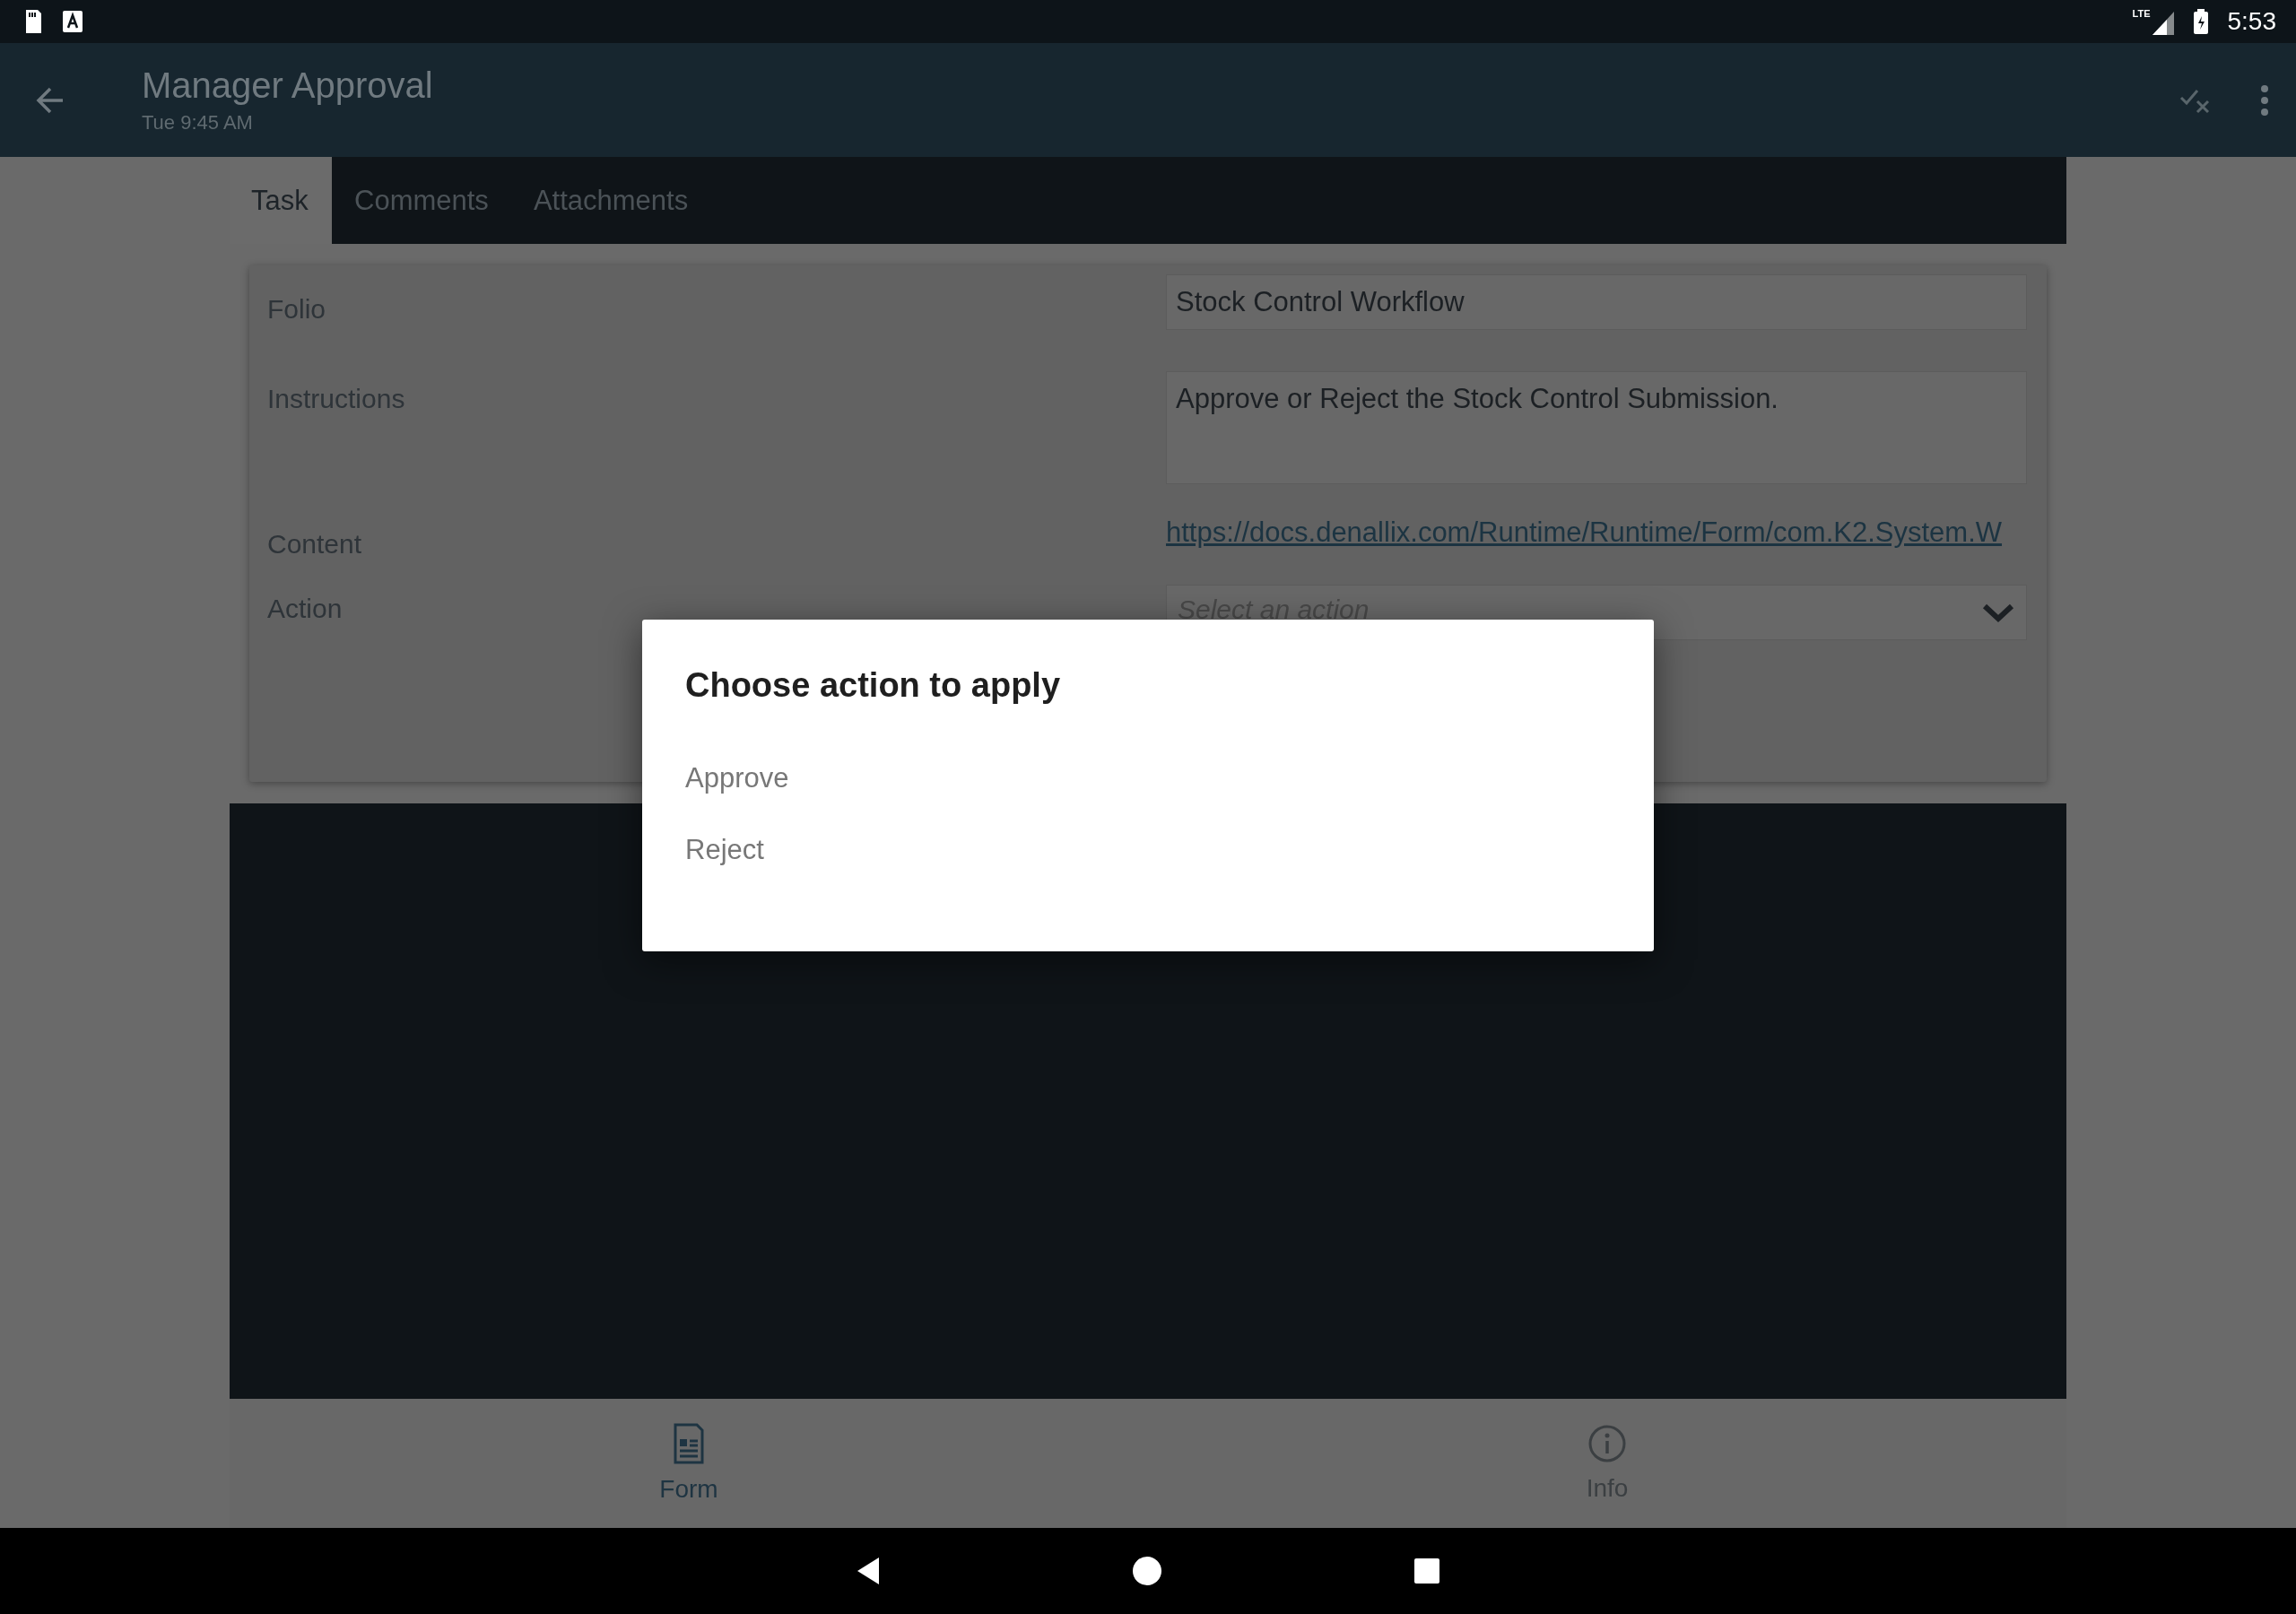 The image size is (2296, 1614). Describe the element at coordinates (868, 1571) in the screenshot. I see `back-triangle-icon` at that location.